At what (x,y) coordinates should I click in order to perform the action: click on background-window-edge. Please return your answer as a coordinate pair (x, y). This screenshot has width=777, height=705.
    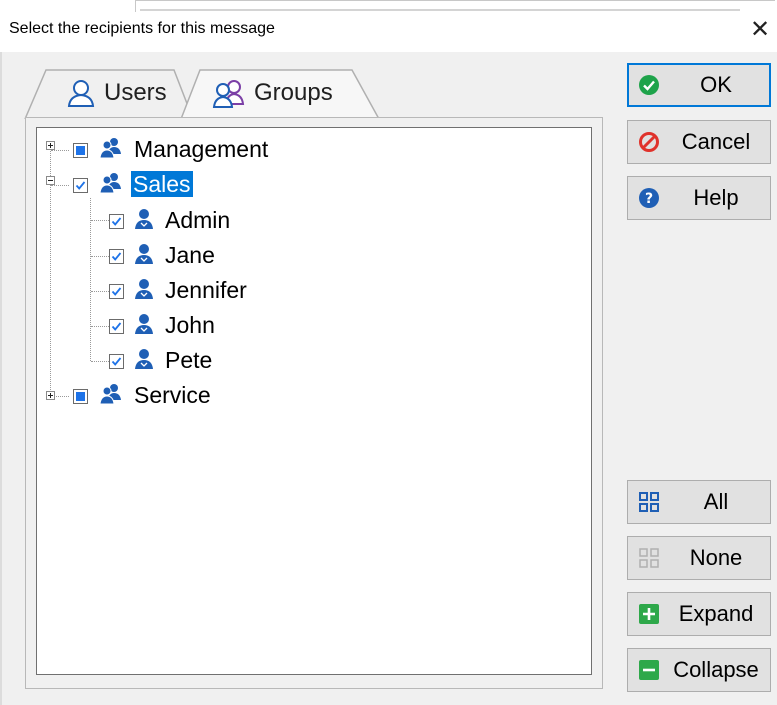
    Looking at the image, I should click on (388, 6).